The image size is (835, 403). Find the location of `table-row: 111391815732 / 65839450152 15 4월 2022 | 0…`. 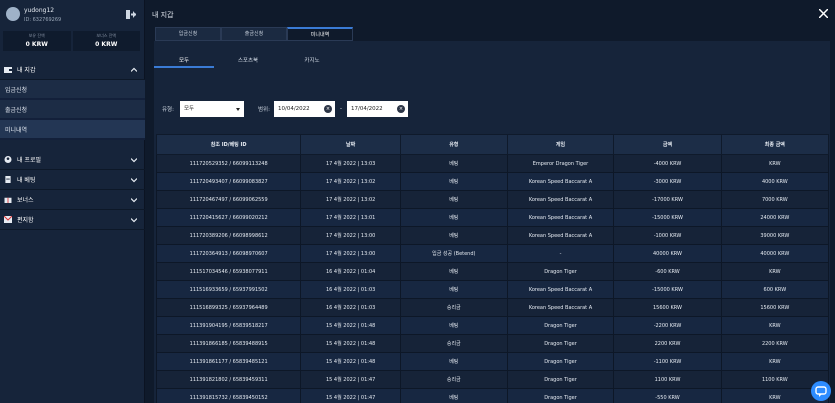

table-row: 111391815732 / 65839450152 15 4월 2022 | 0… is located at coordinates (492, 395).